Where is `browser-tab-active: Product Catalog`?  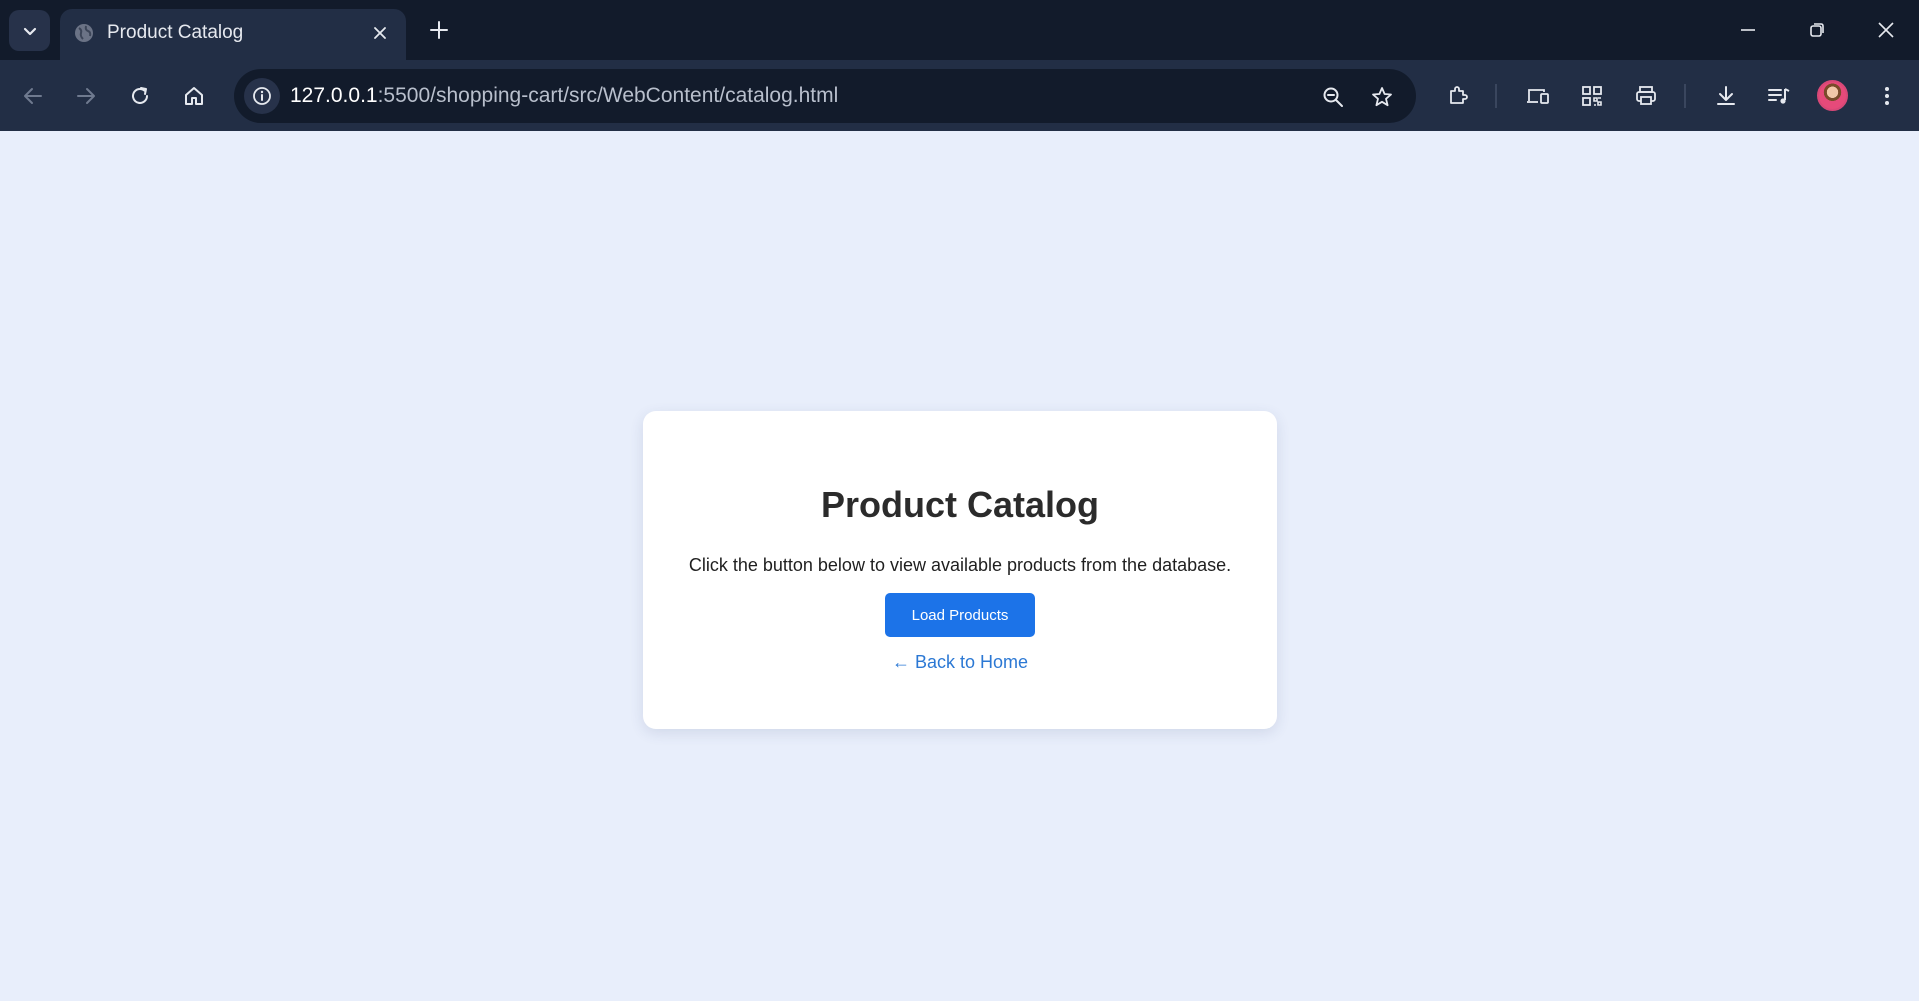
browser-tab-active: Product Catalog is located at coordinates (233, 34).